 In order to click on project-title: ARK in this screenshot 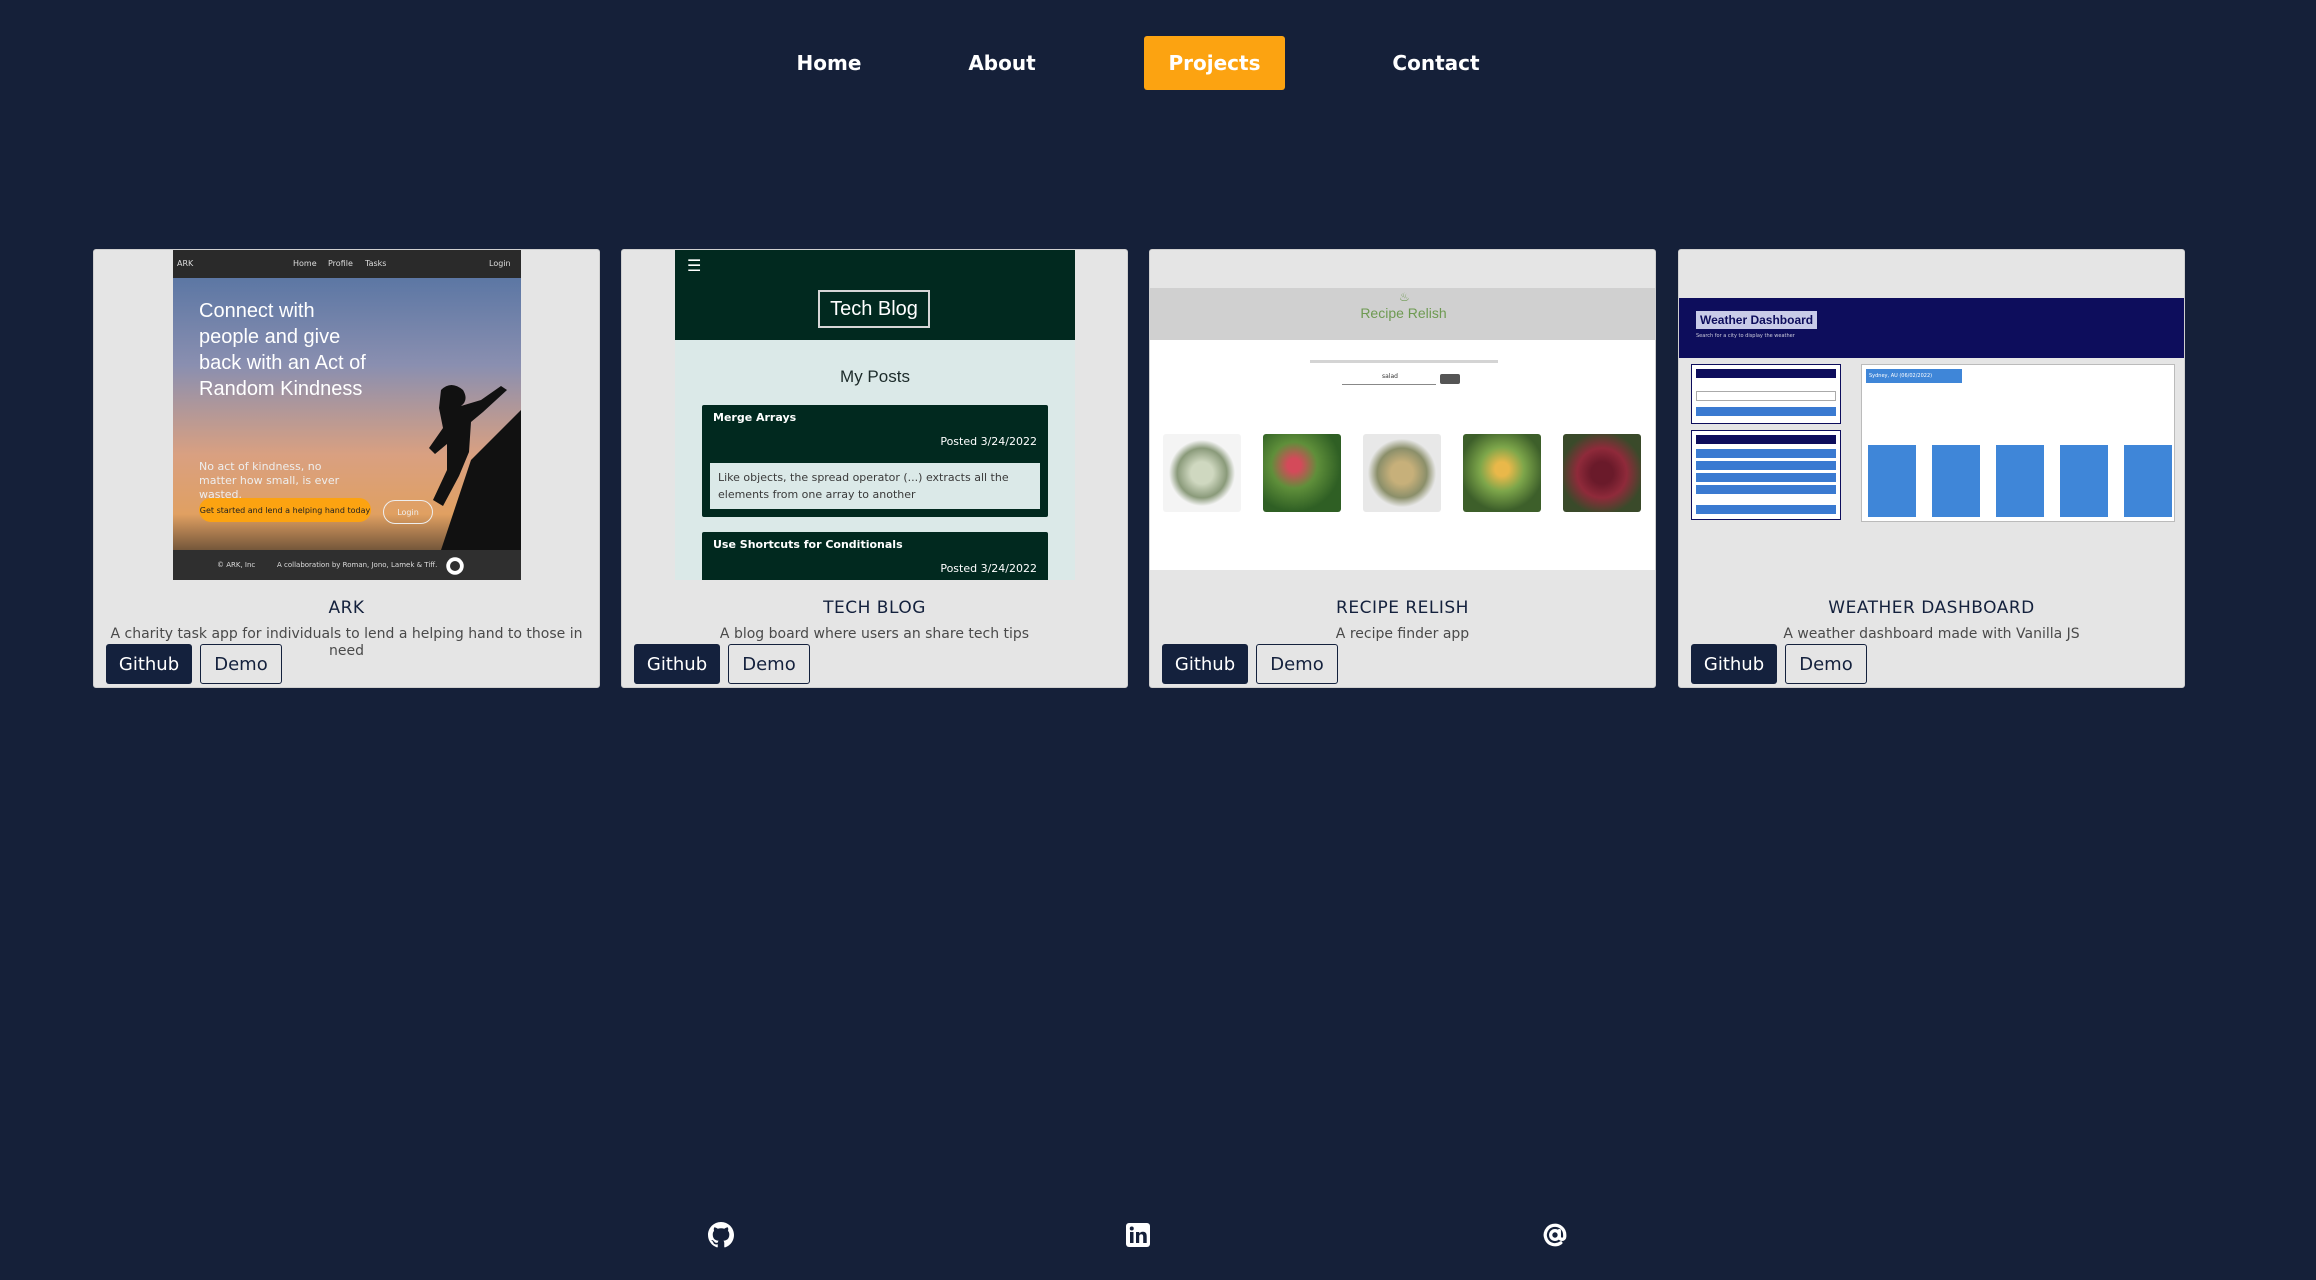, I will do `click(346, 608)`.